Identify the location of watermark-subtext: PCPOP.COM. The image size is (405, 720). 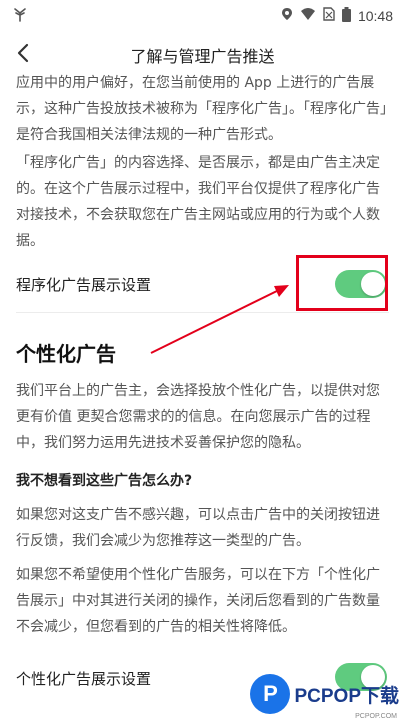
(376, 716).